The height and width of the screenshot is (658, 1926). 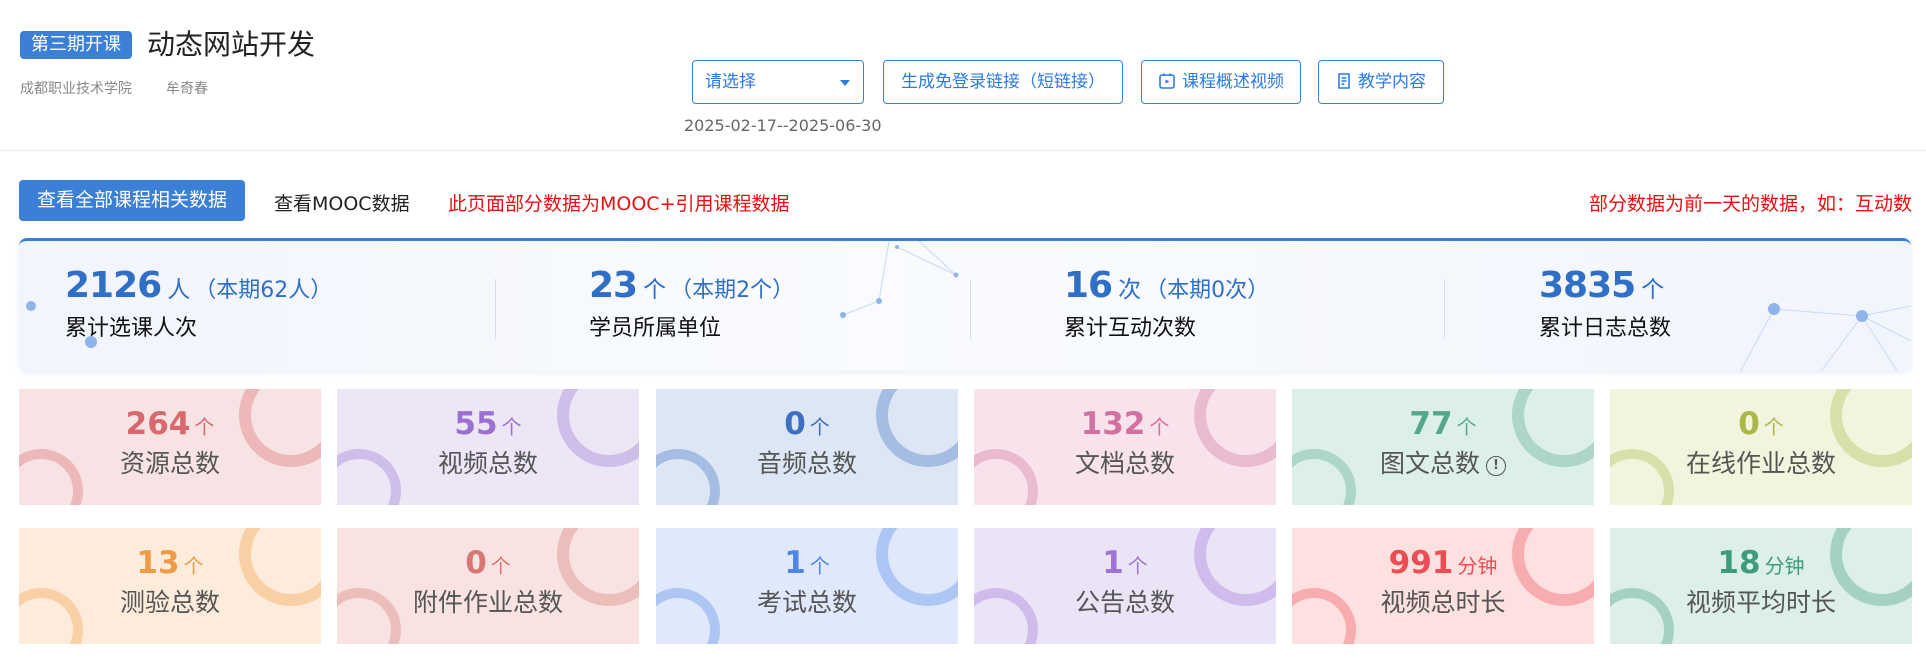 What do you see at coordinates (1344, 81) in the screenshot?
I see `document-icon` at bounding box center [1344, 81].